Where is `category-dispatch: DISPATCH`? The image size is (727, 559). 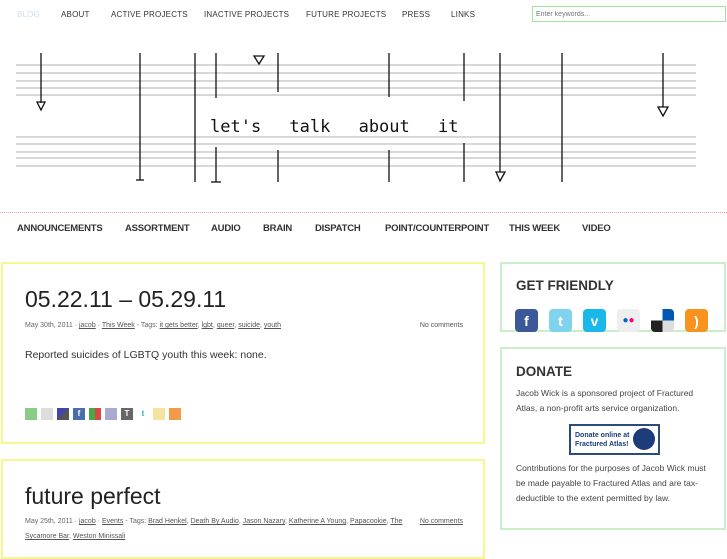
category-dispatch: DISPATCH is located at coordinates (338, 228).